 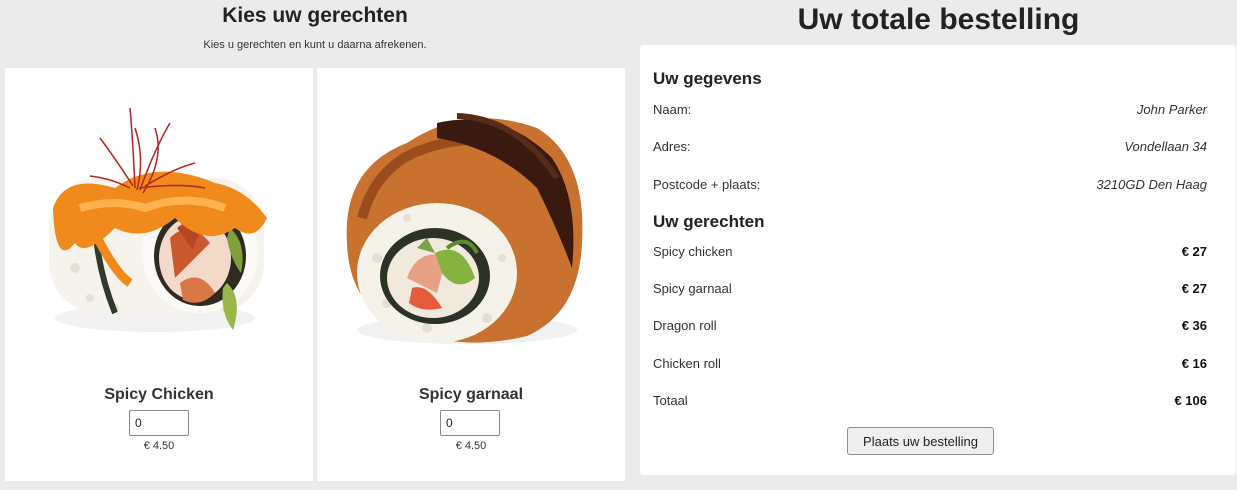 What do you see at coordinates (670, 400) in the screenshot?
I see `total-label: Totaal` at bounding box center [670, 400].